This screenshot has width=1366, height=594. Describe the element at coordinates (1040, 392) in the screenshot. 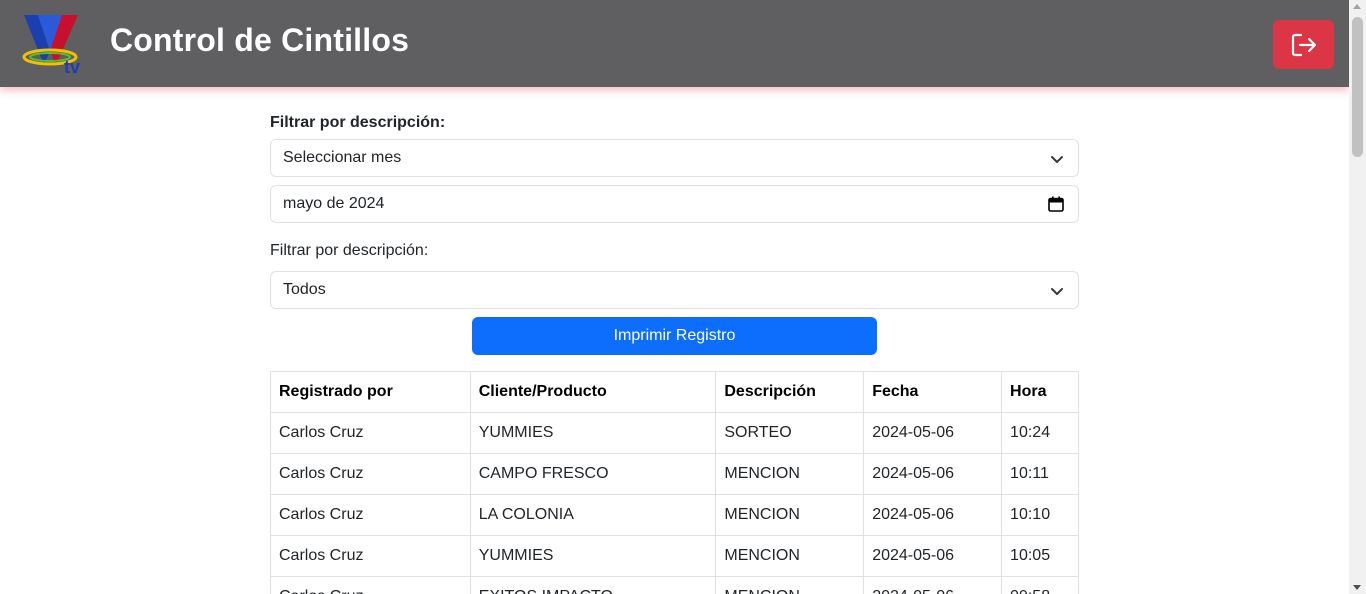

I see `column-header: Hora` at that location.